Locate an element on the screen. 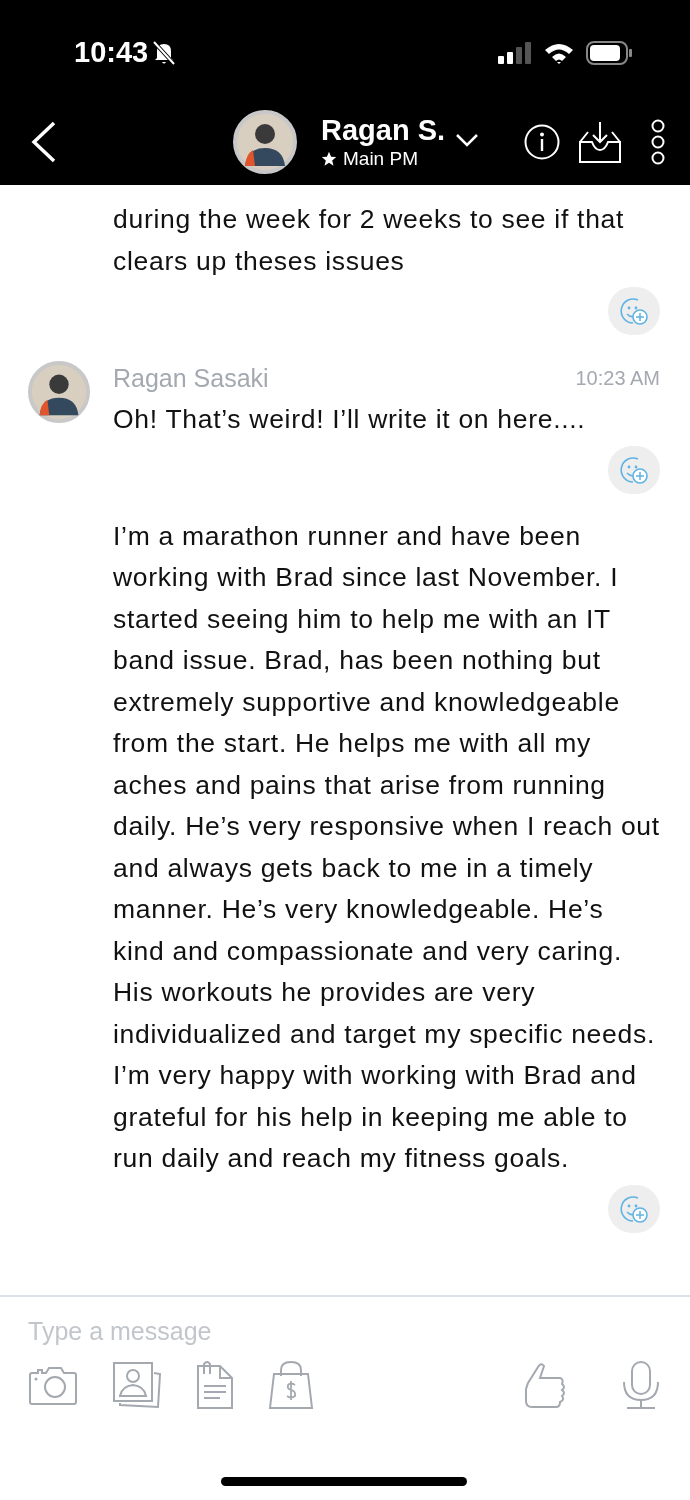 This screenshot has width=690, height=1500. battery-icon is located at coordinates (609, 52).